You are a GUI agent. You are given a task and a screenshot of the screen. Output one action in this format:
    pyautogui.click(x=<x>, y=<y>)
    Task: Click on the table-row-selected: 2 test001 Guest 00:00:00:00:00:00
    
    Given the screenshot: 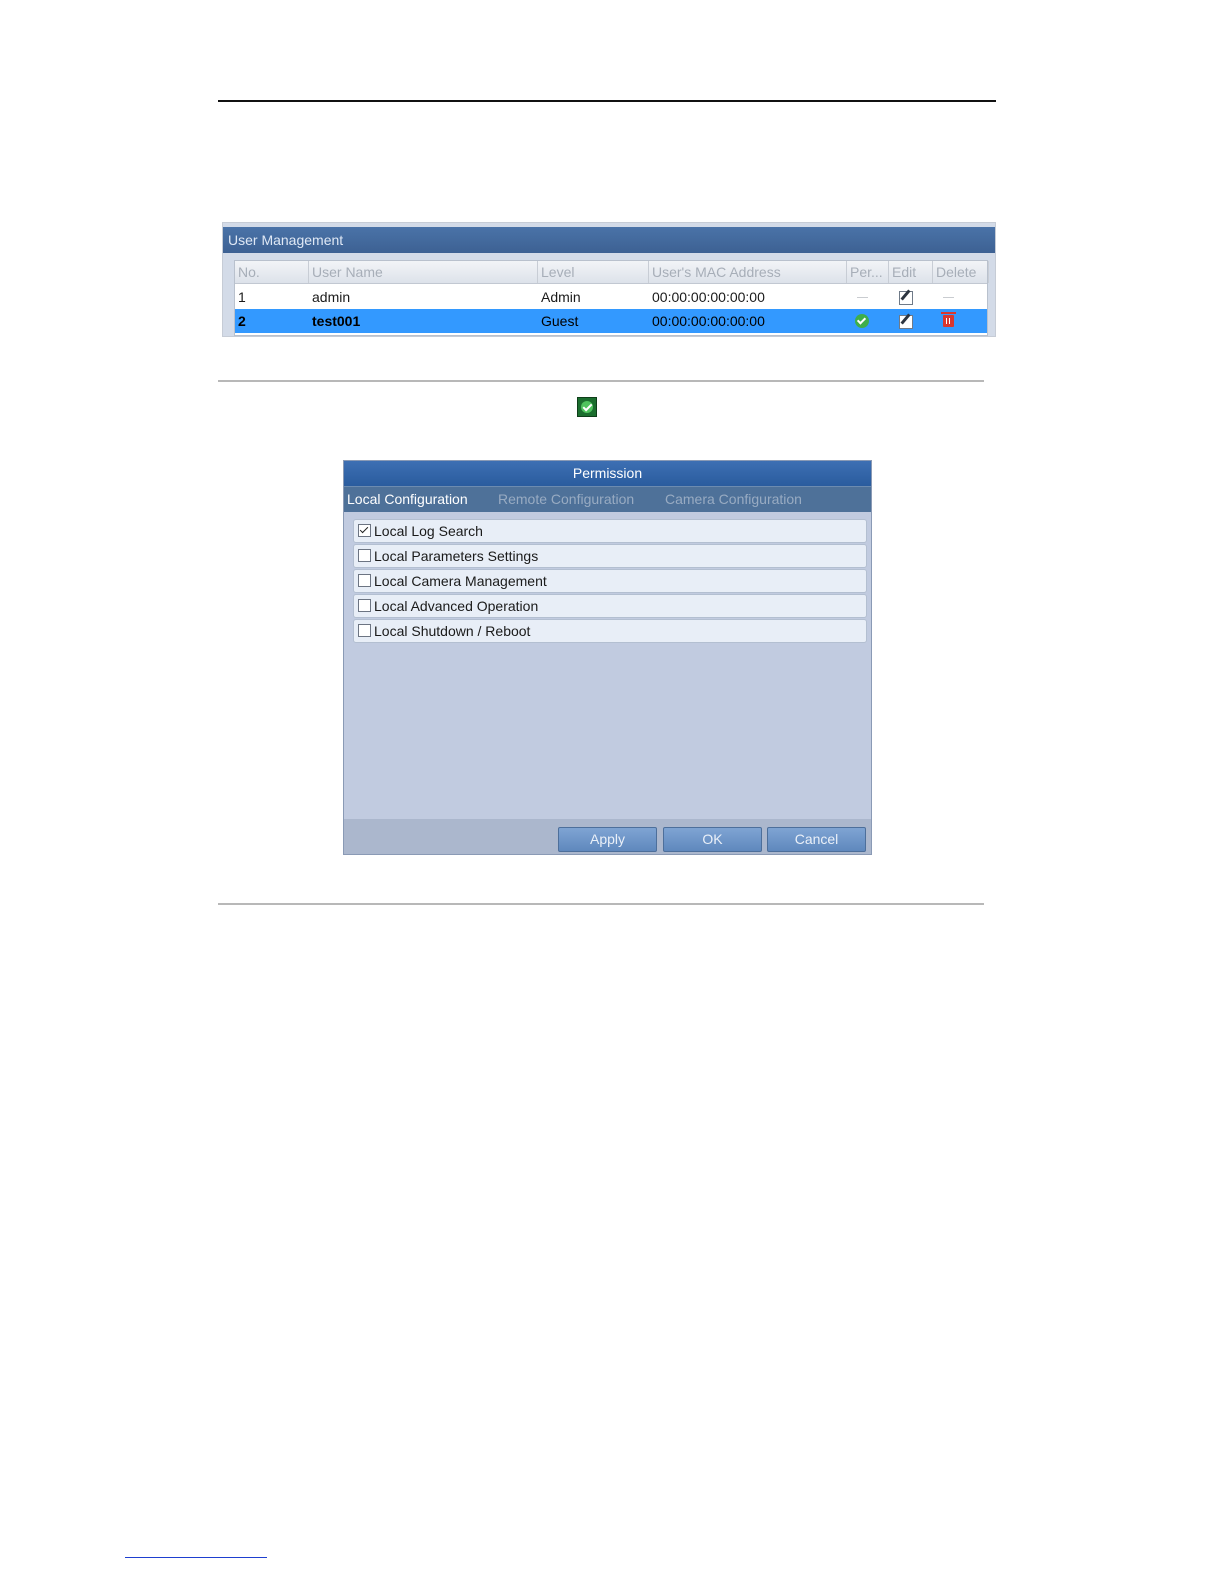 What is the action you would take?
    pyautogui.click(x=611, y=321)
    